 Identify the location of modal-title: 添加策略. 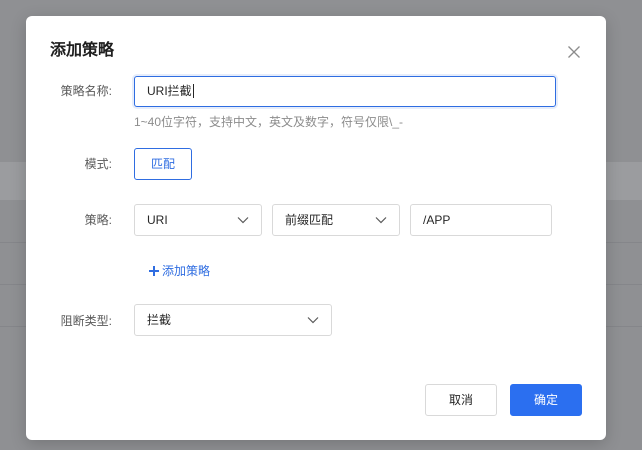
(82, 50).